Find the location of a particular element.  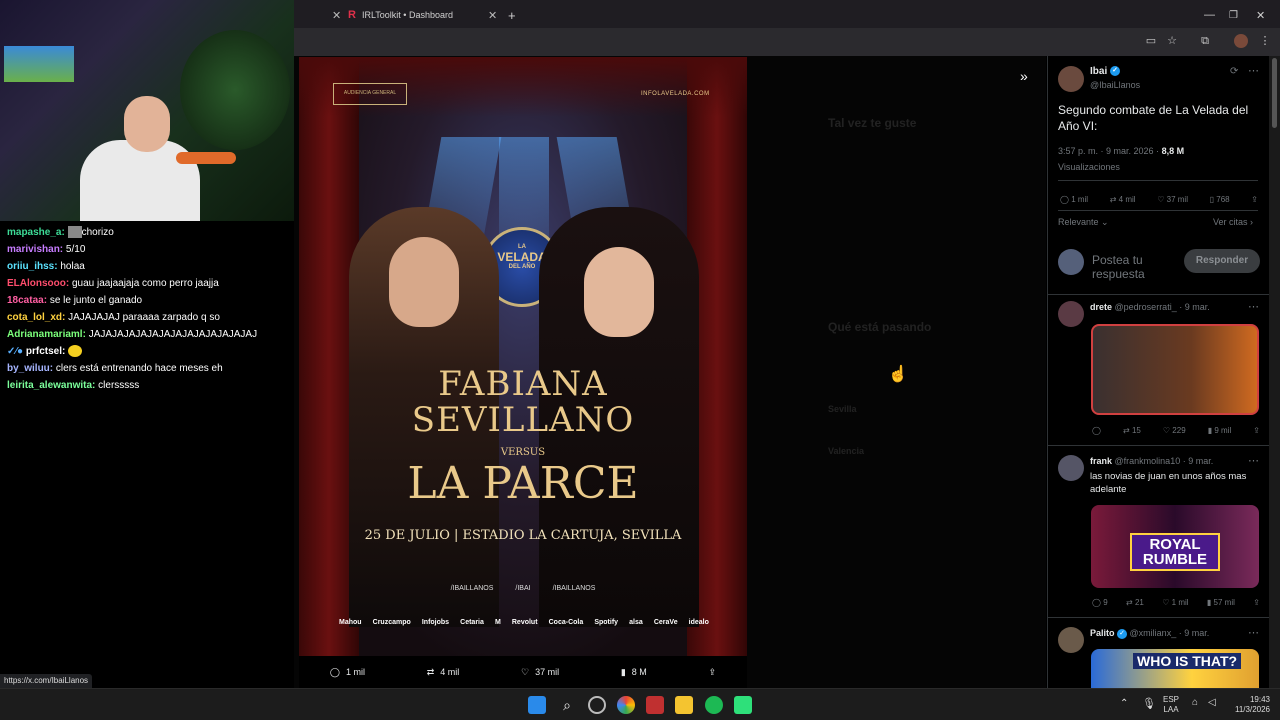

close-window-icon: ✕ is located at coordinates (1260, 15).